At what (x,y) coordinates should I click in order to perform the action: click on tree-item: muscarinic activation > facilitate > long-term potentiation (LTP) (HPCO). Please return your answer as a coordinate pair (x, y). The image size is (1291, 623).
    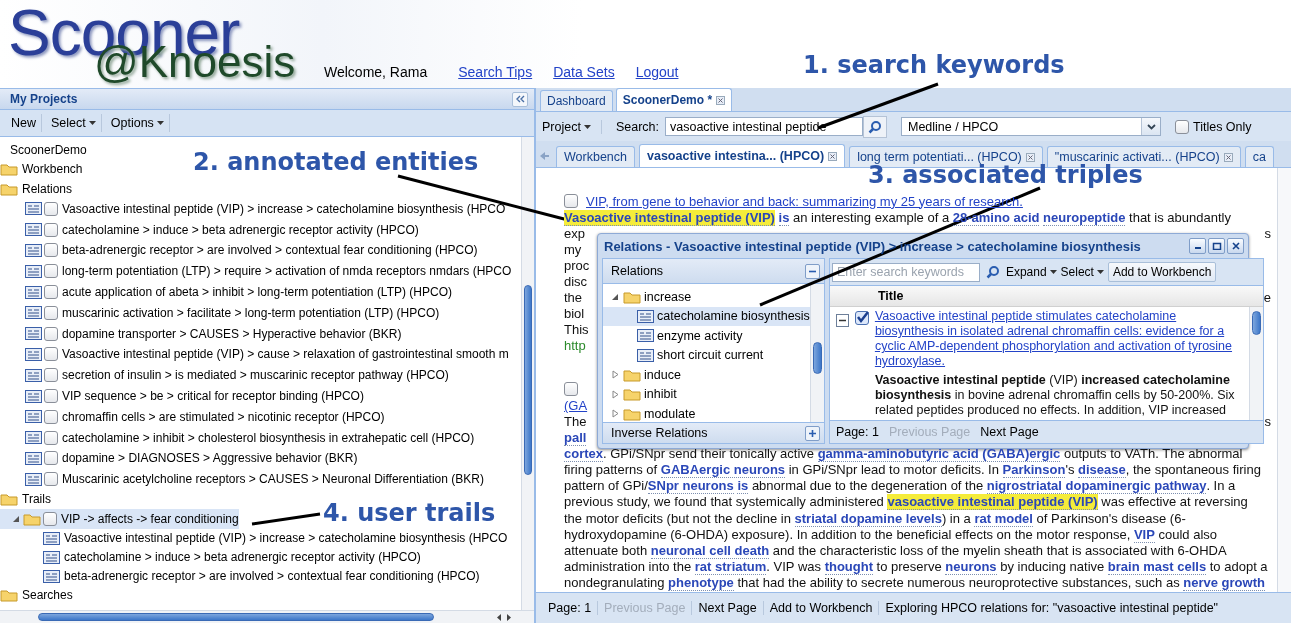
    Looking at the image, I should click on (220, 313).